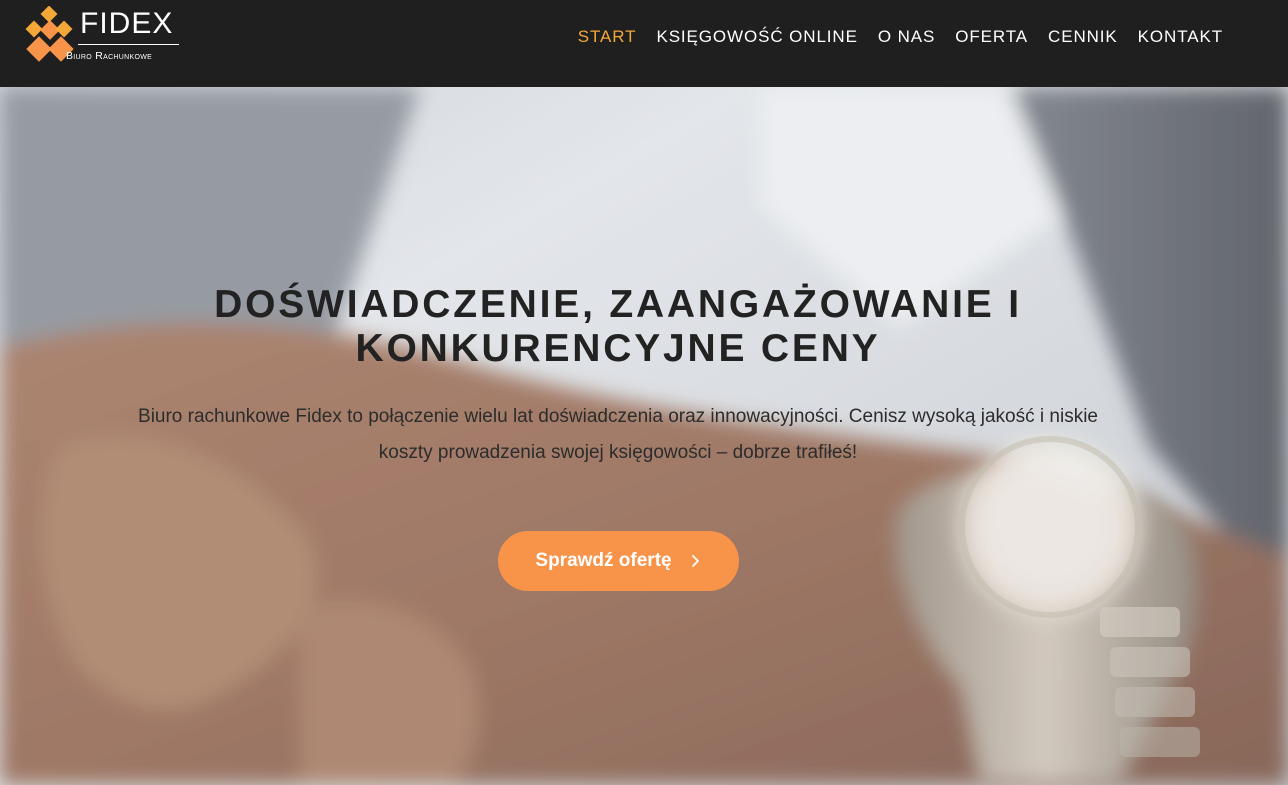 Image resolution: width=1288 pixels, height=785 pixels. I want to click on logo-name: FIDEX, so click(127, 23).